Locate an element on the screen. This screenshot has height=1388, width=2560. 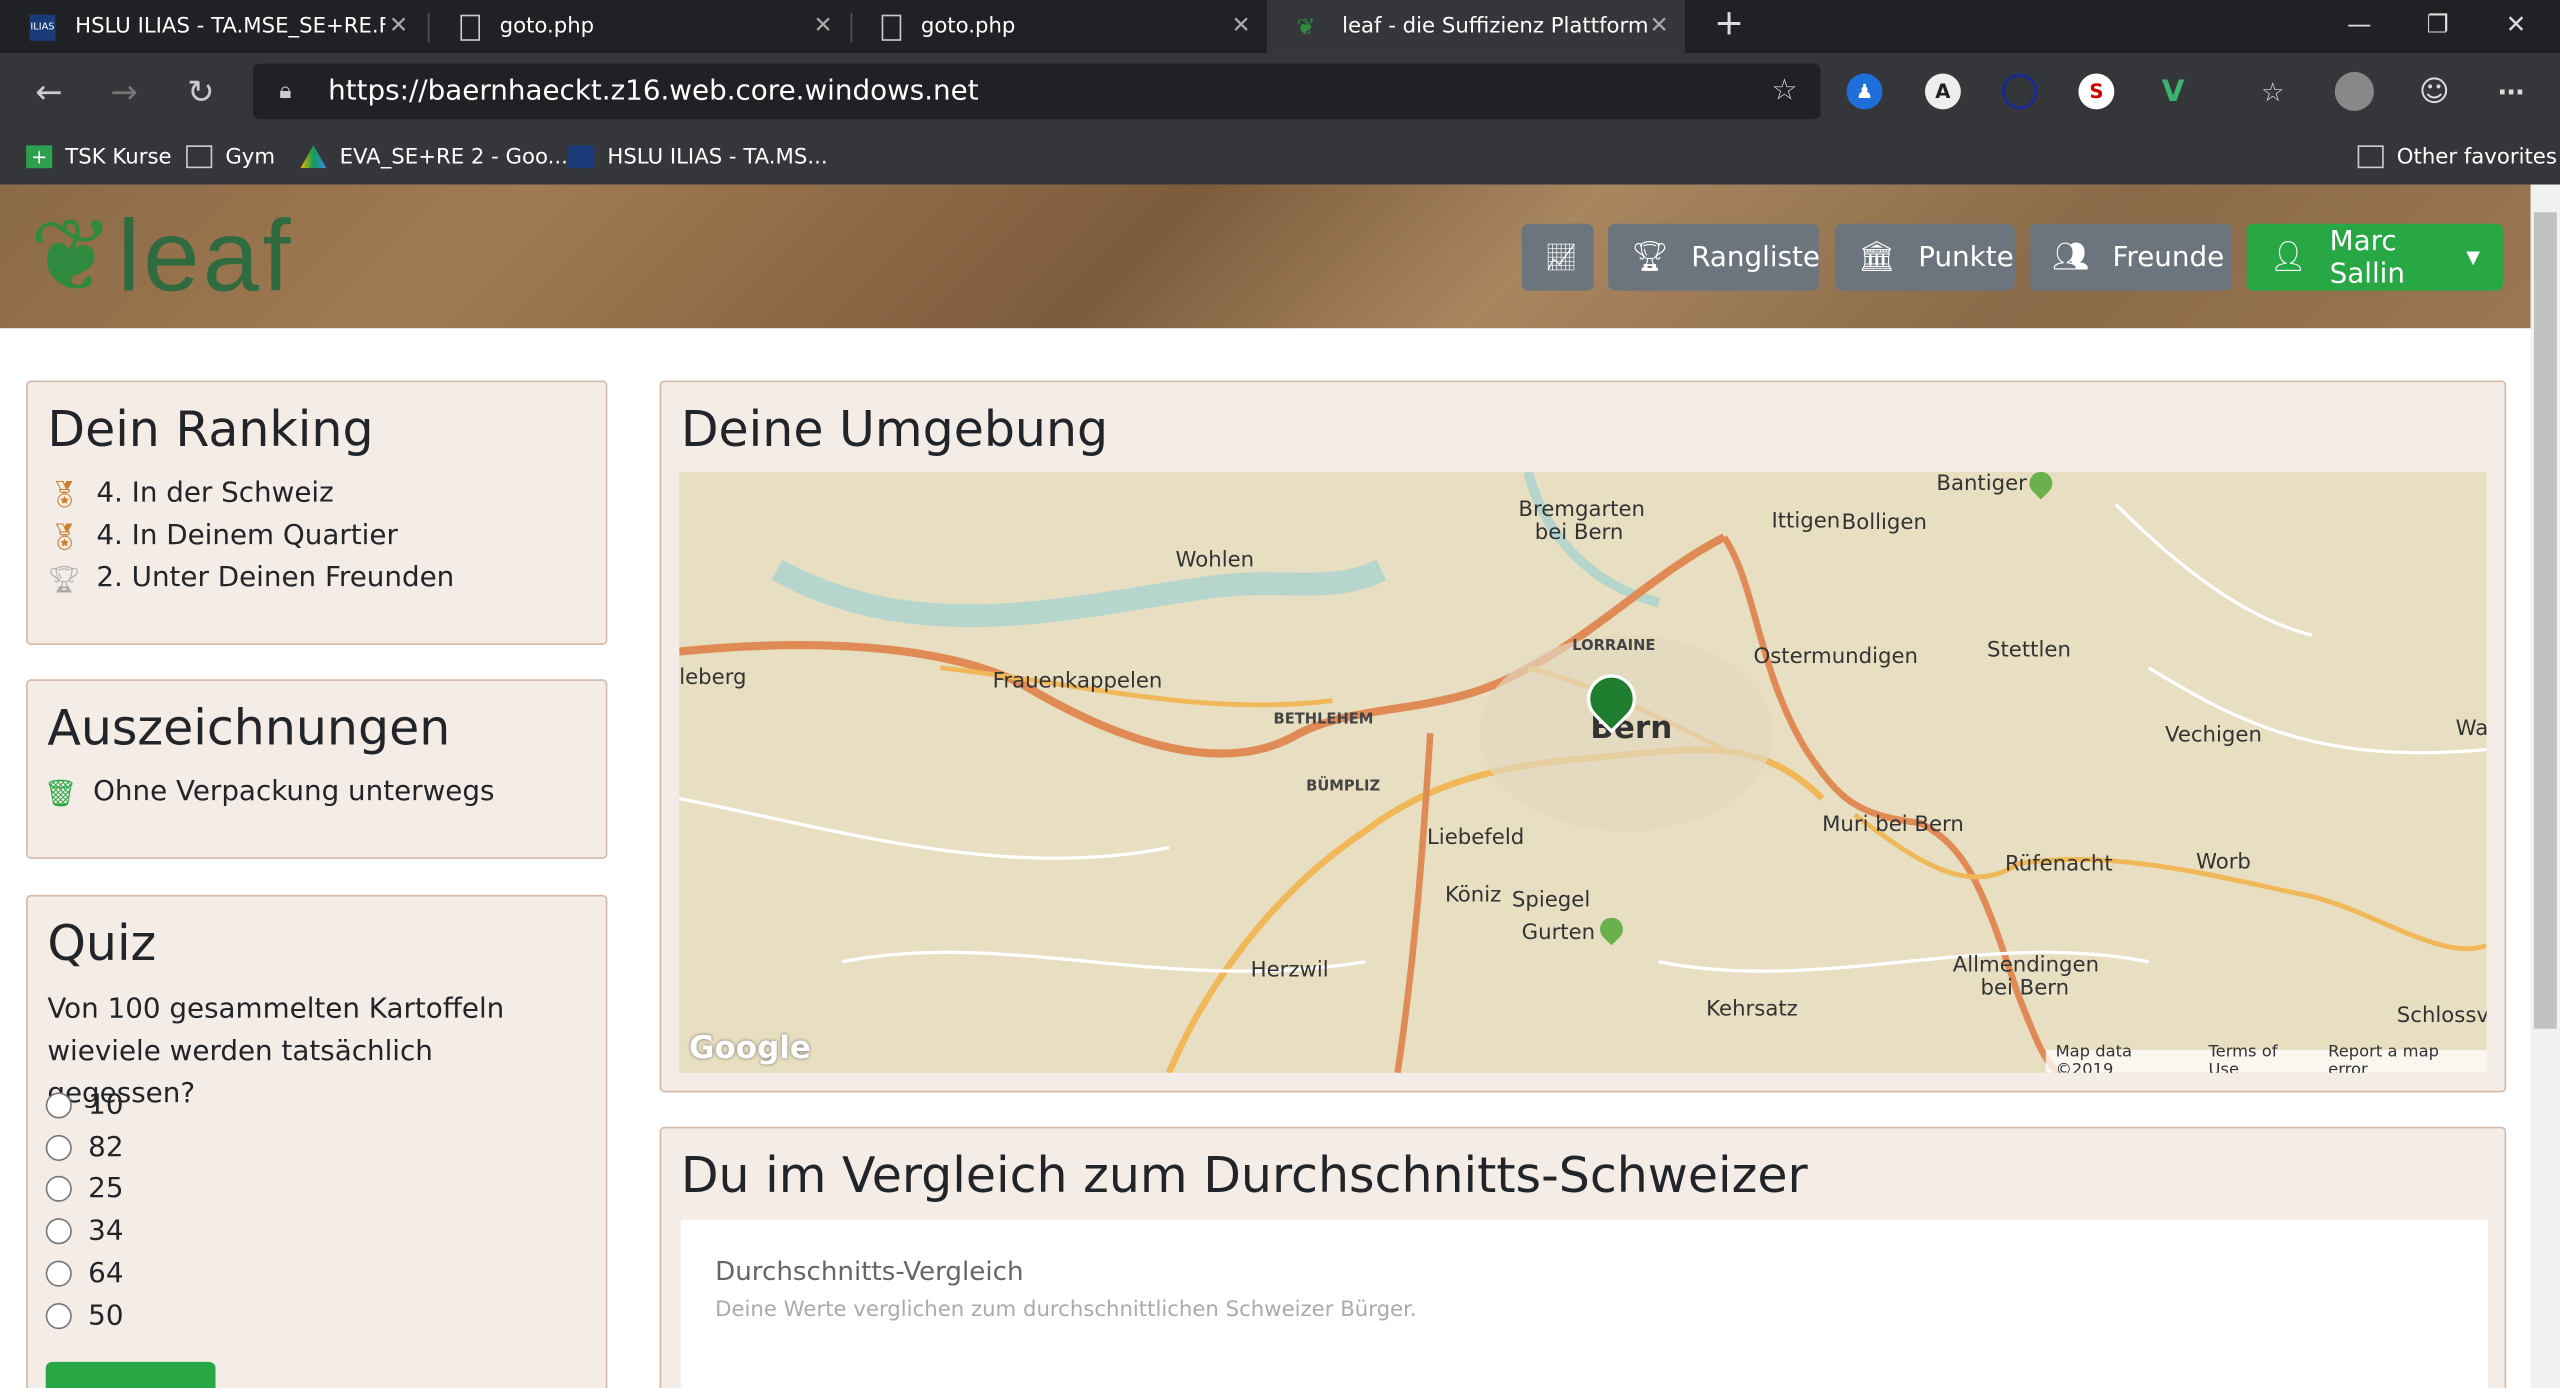
award-text: Ohne Verpackung unterwegs is located at coordinates (294, 792).